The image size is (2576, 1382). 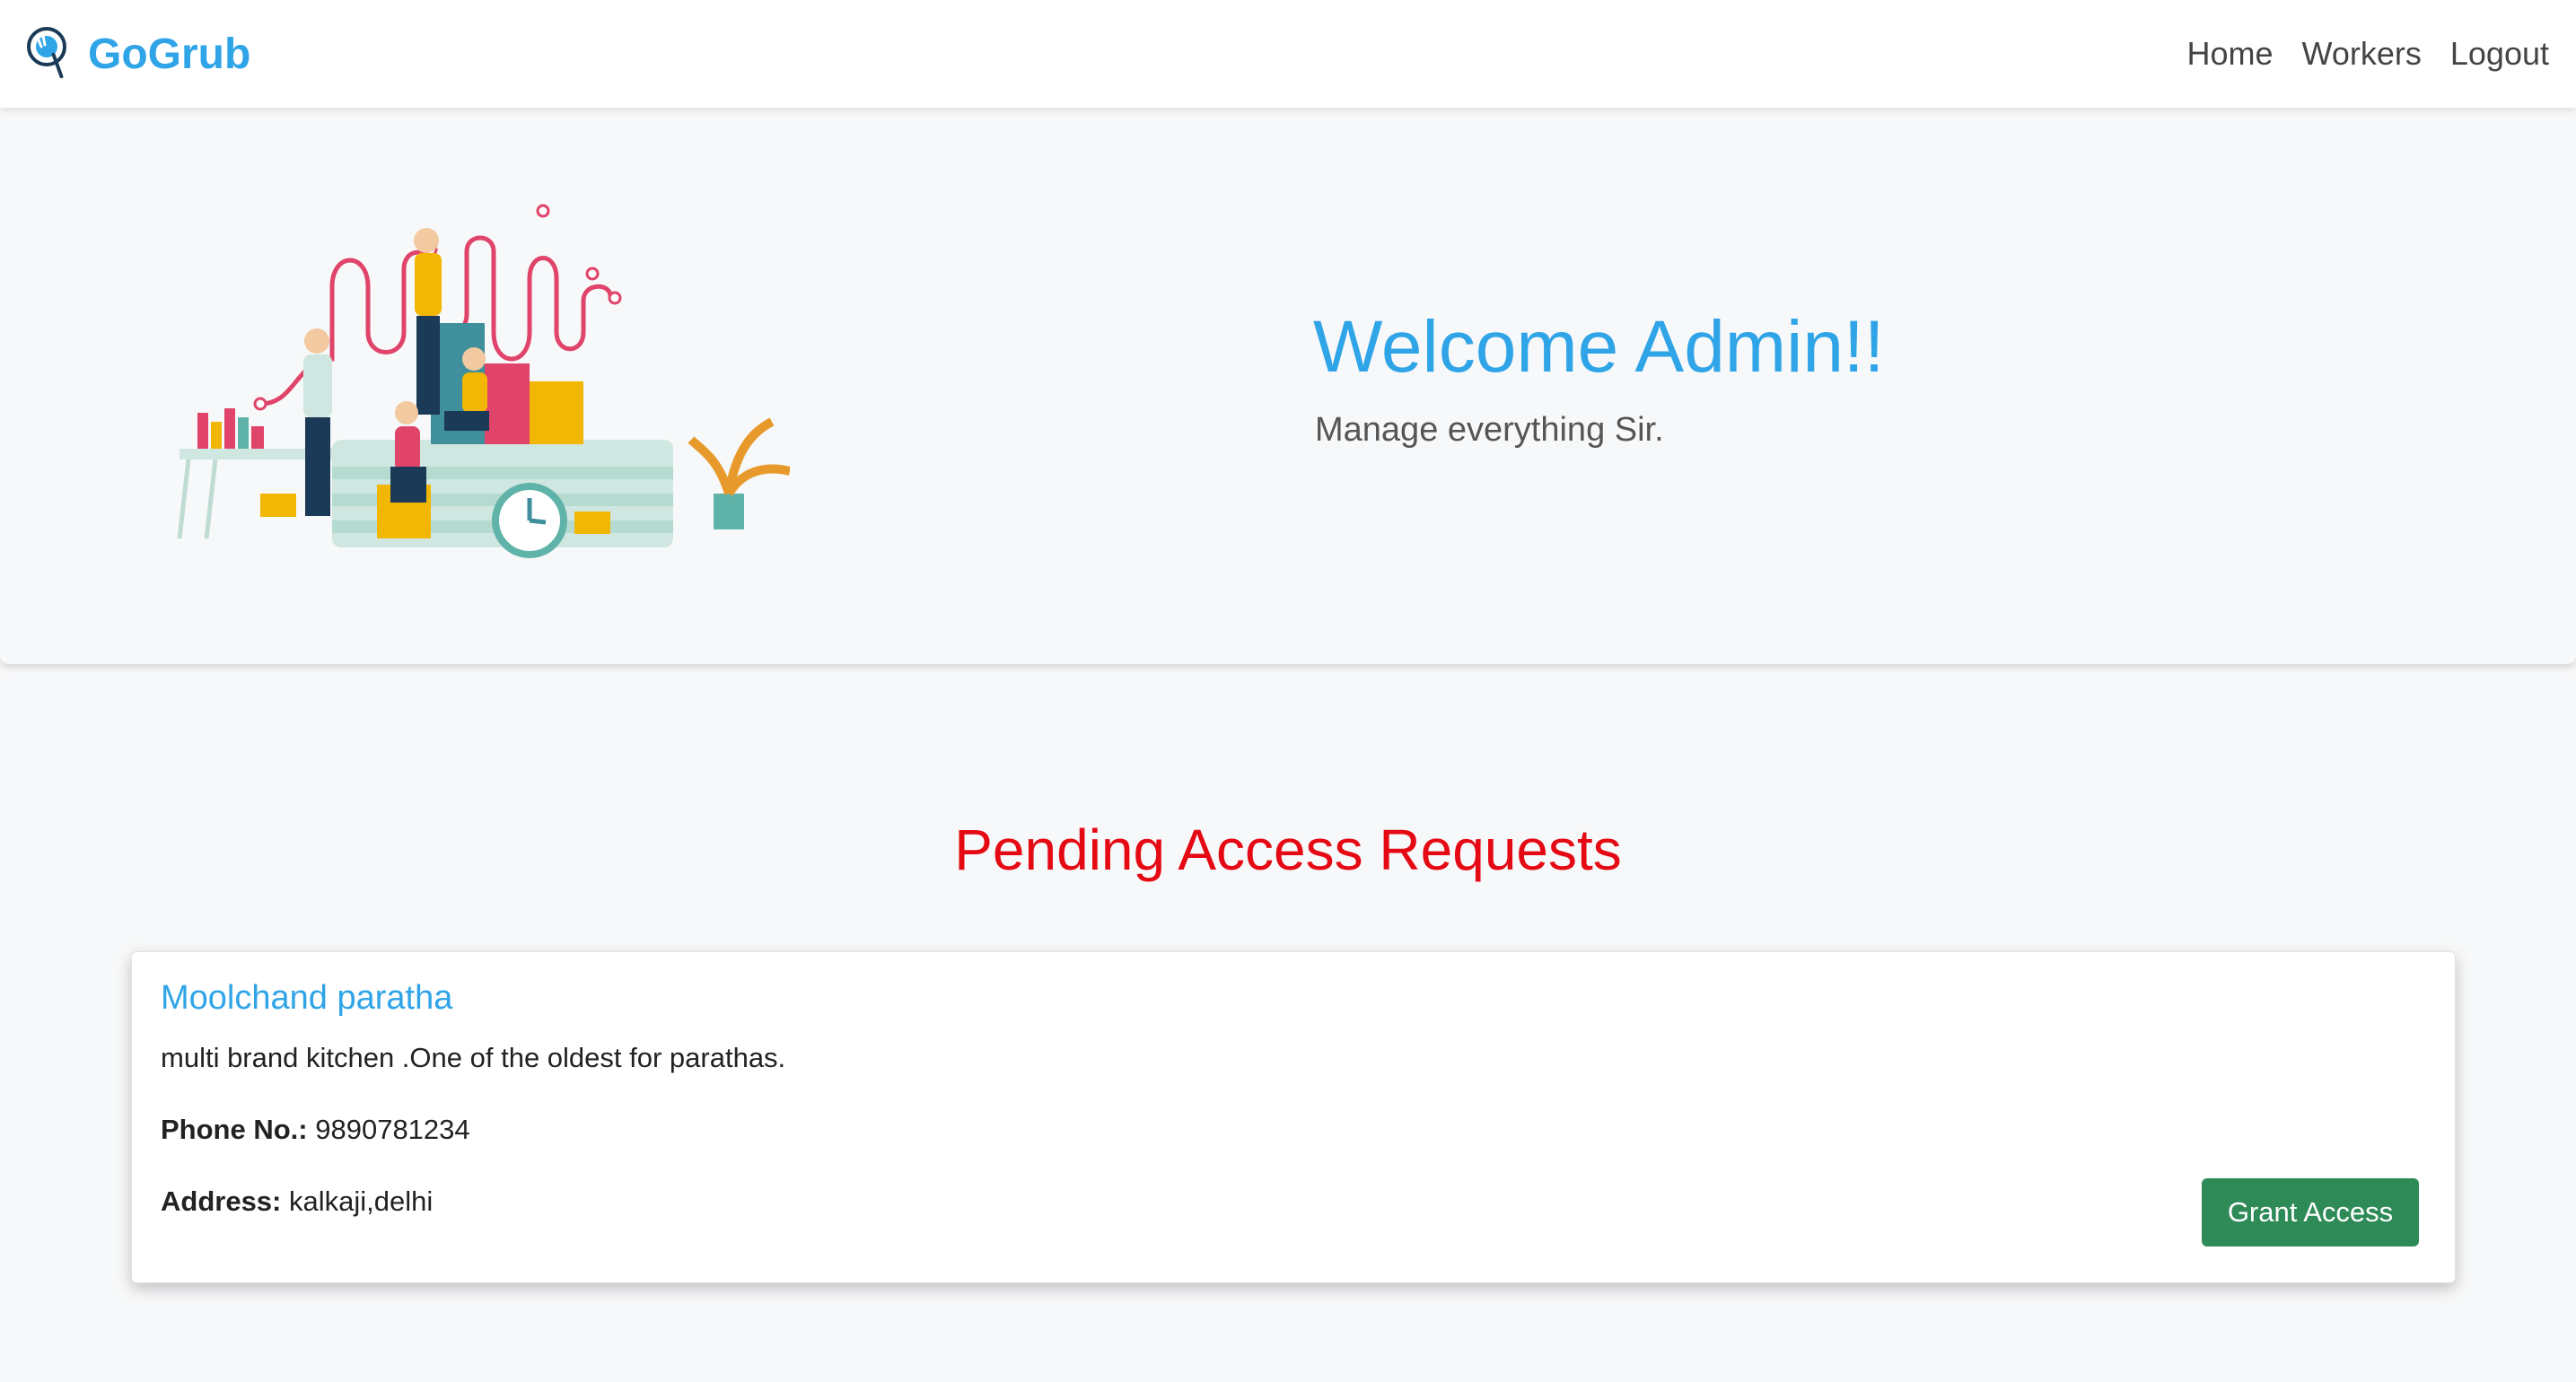 What do you see at coordinates (169, 54) in the screenshot?
I see `brand-name: GoGrub` at bounding box center [169, 54].